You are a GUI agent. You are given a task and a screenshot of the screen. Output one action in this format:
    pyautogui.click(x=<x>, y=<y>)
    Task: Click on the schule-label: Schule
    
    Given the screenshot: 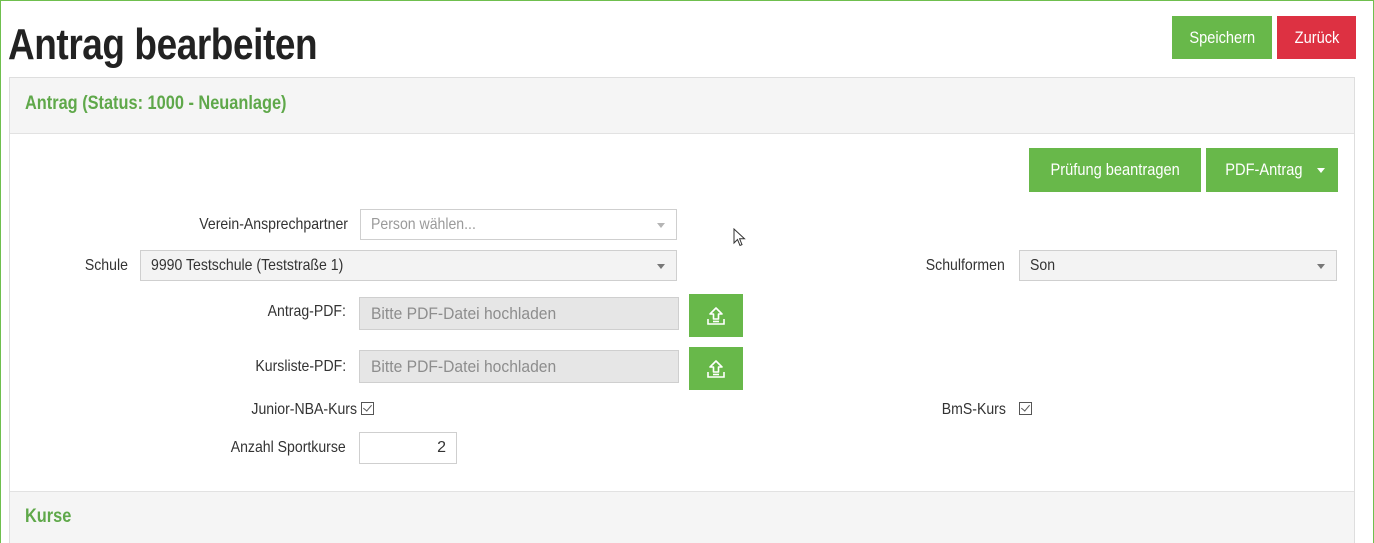 What is the action you would take?
    pyautogui.click(x=106, y=265)
    